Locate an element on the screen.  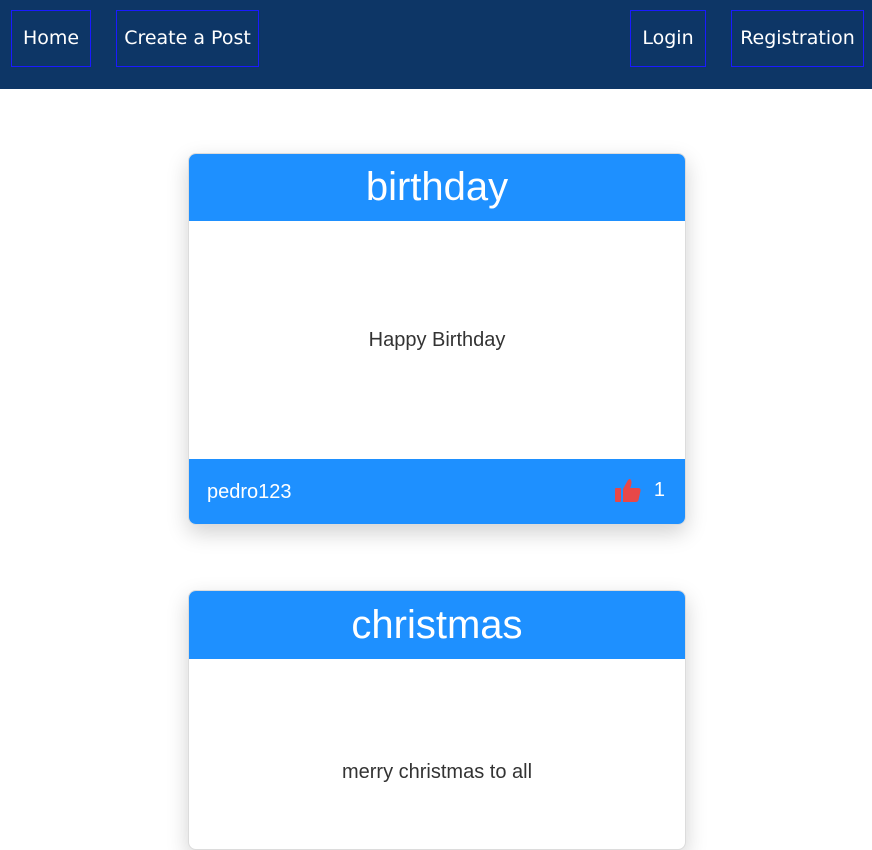
post-body: merry christmas to all is located at coordinates (437, 754).